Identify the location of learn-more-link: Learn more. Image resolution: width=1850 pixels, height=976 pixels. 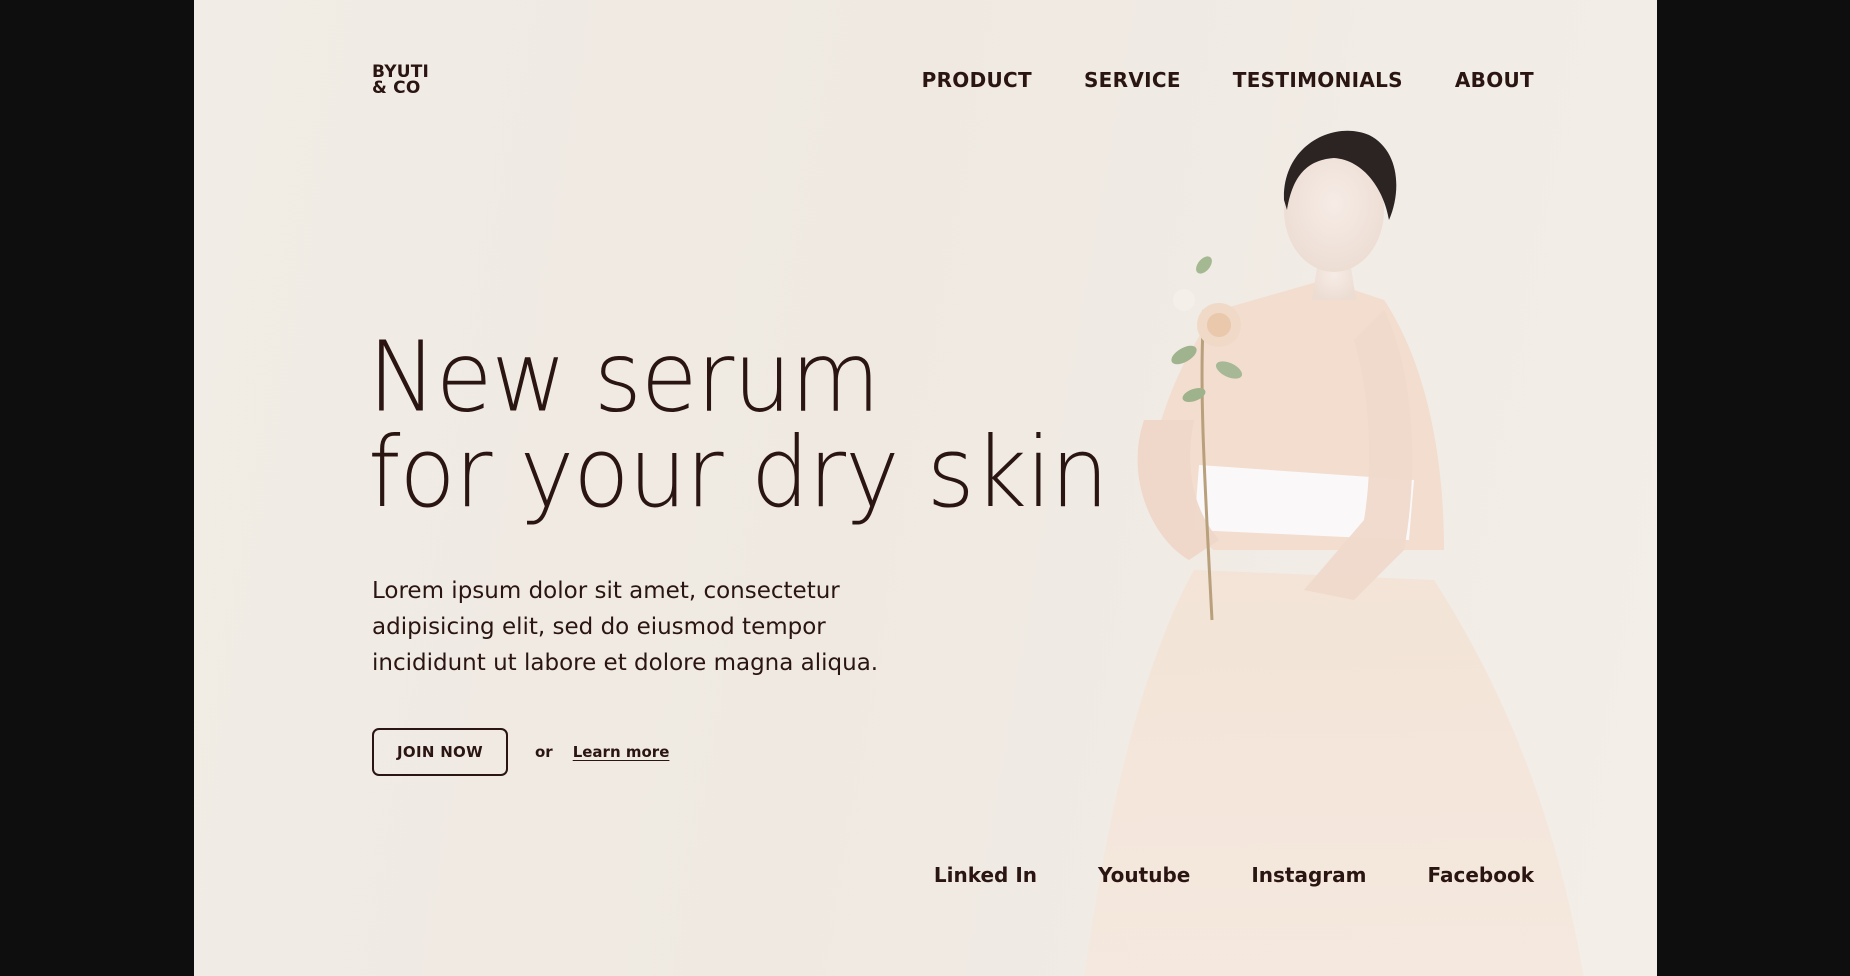
(621, 752).